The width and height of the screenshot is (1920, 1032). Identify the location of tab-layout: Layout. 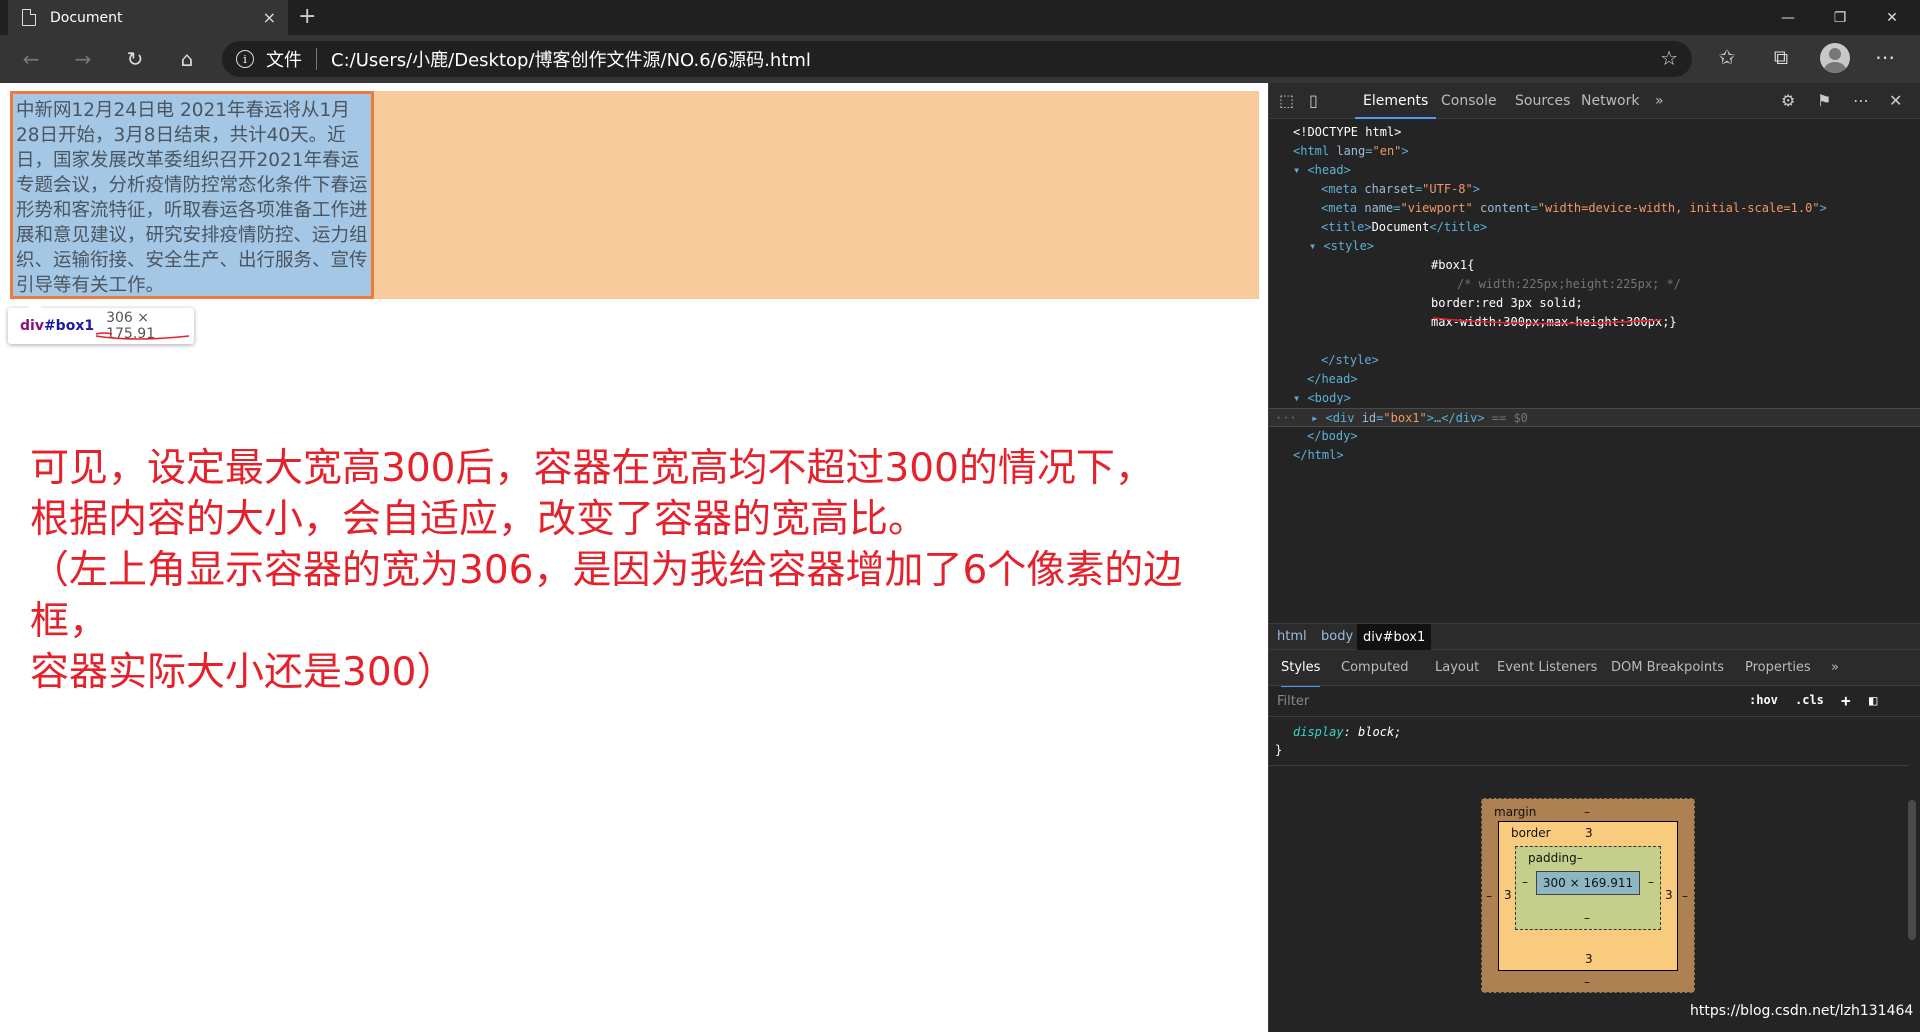
(1457, 668).